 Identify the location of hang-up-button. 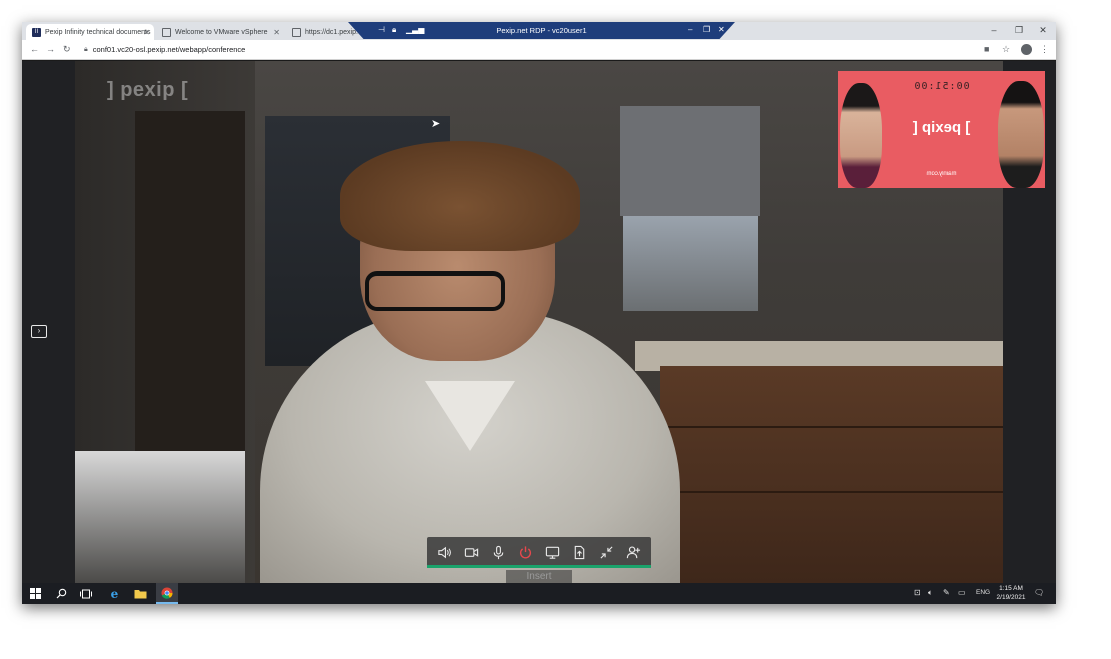
(526, 552).